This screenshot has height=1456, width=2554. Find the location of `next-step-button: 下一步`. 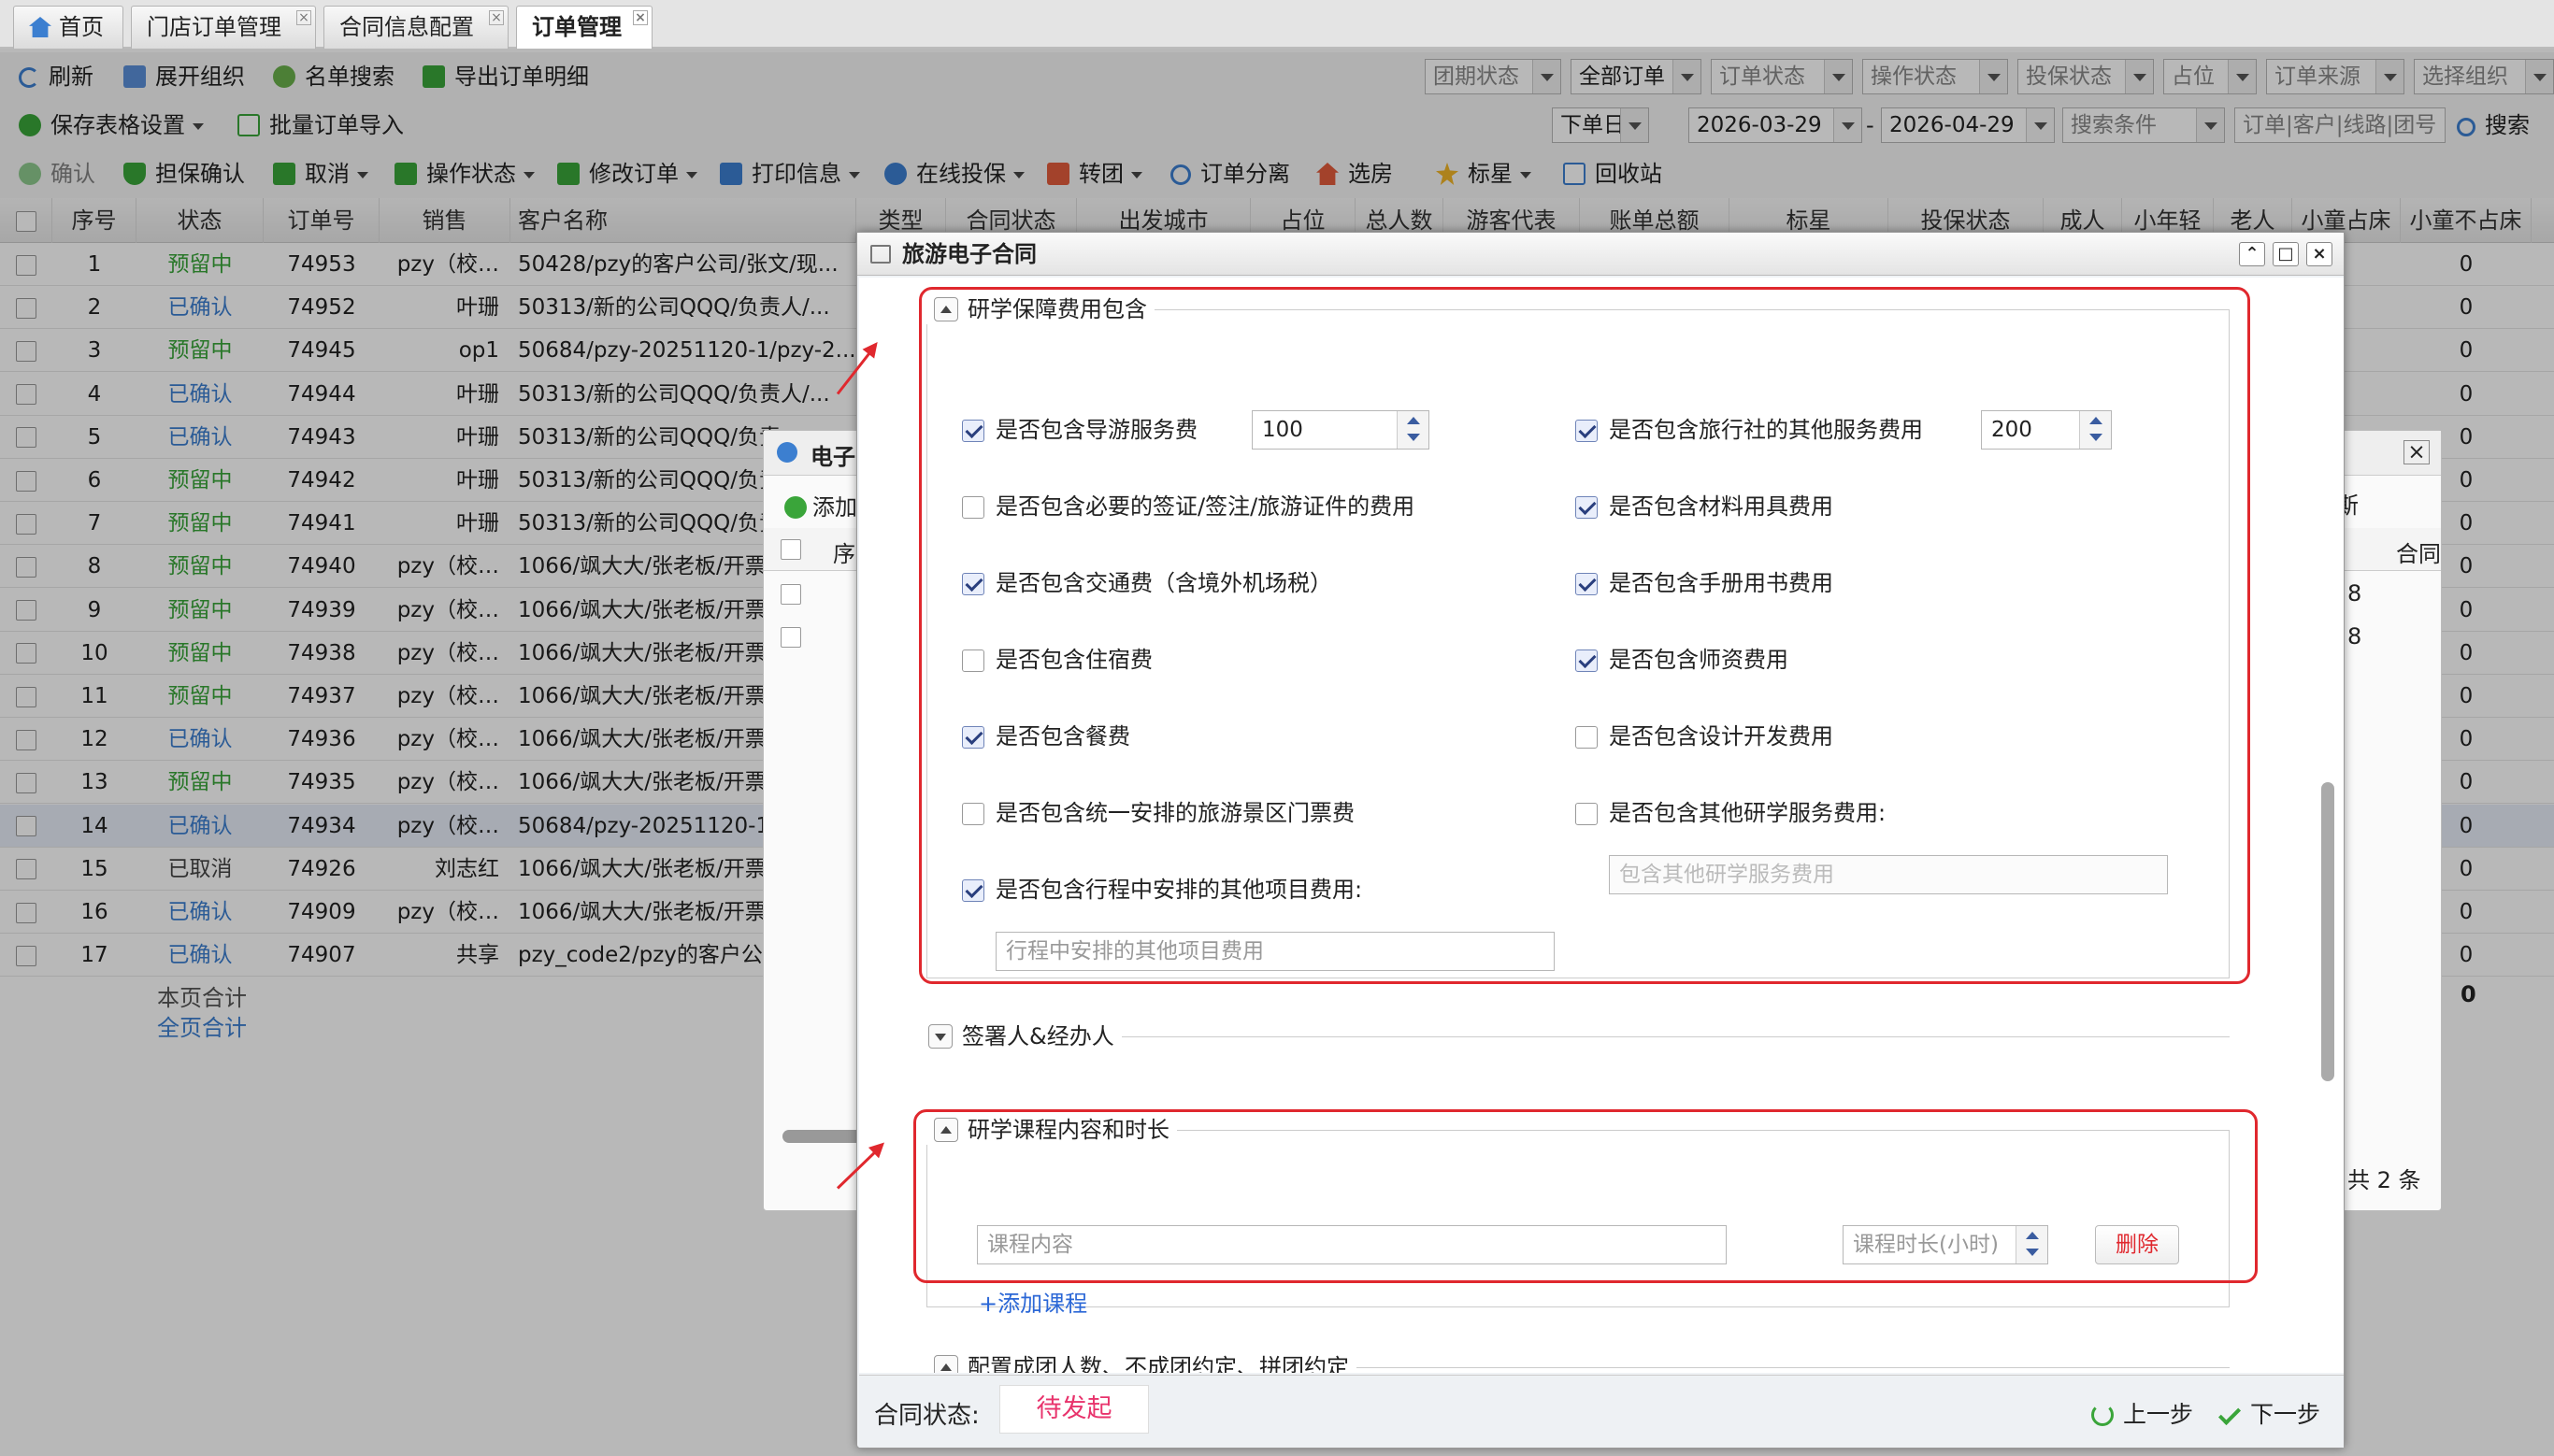

next-step-button: 下一步 is located at coordinates (2269, 1413).